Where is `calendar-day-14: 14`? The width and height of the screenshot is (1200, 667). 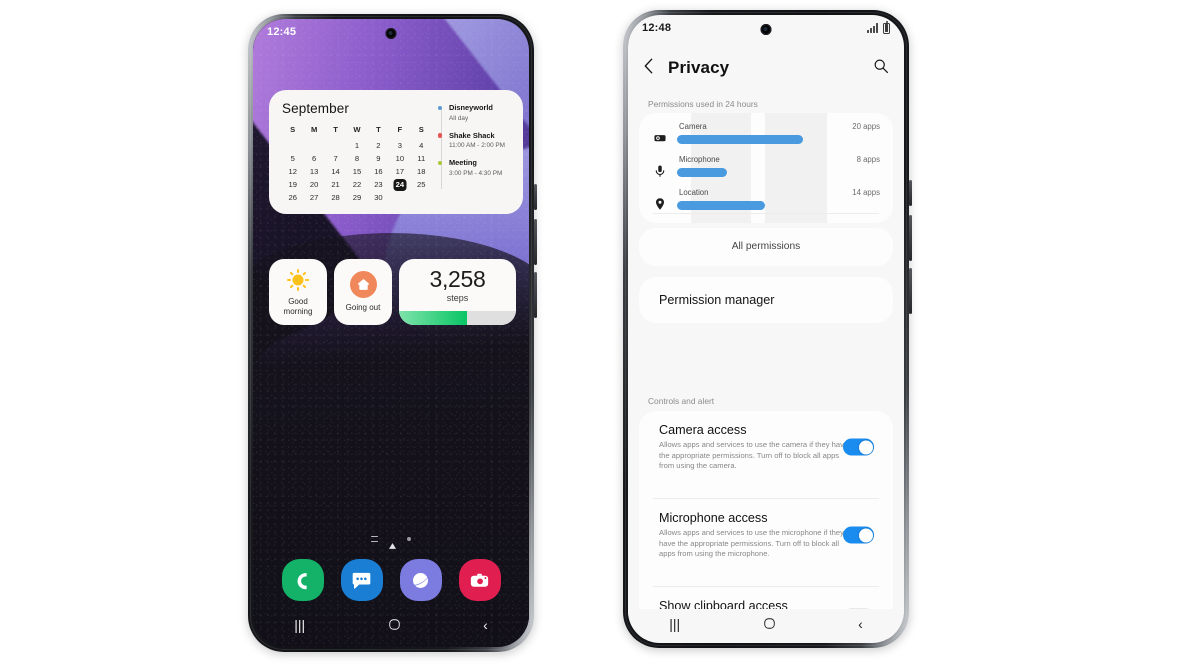
calendar-day-14: 14 is located at coordinates (335, 171).